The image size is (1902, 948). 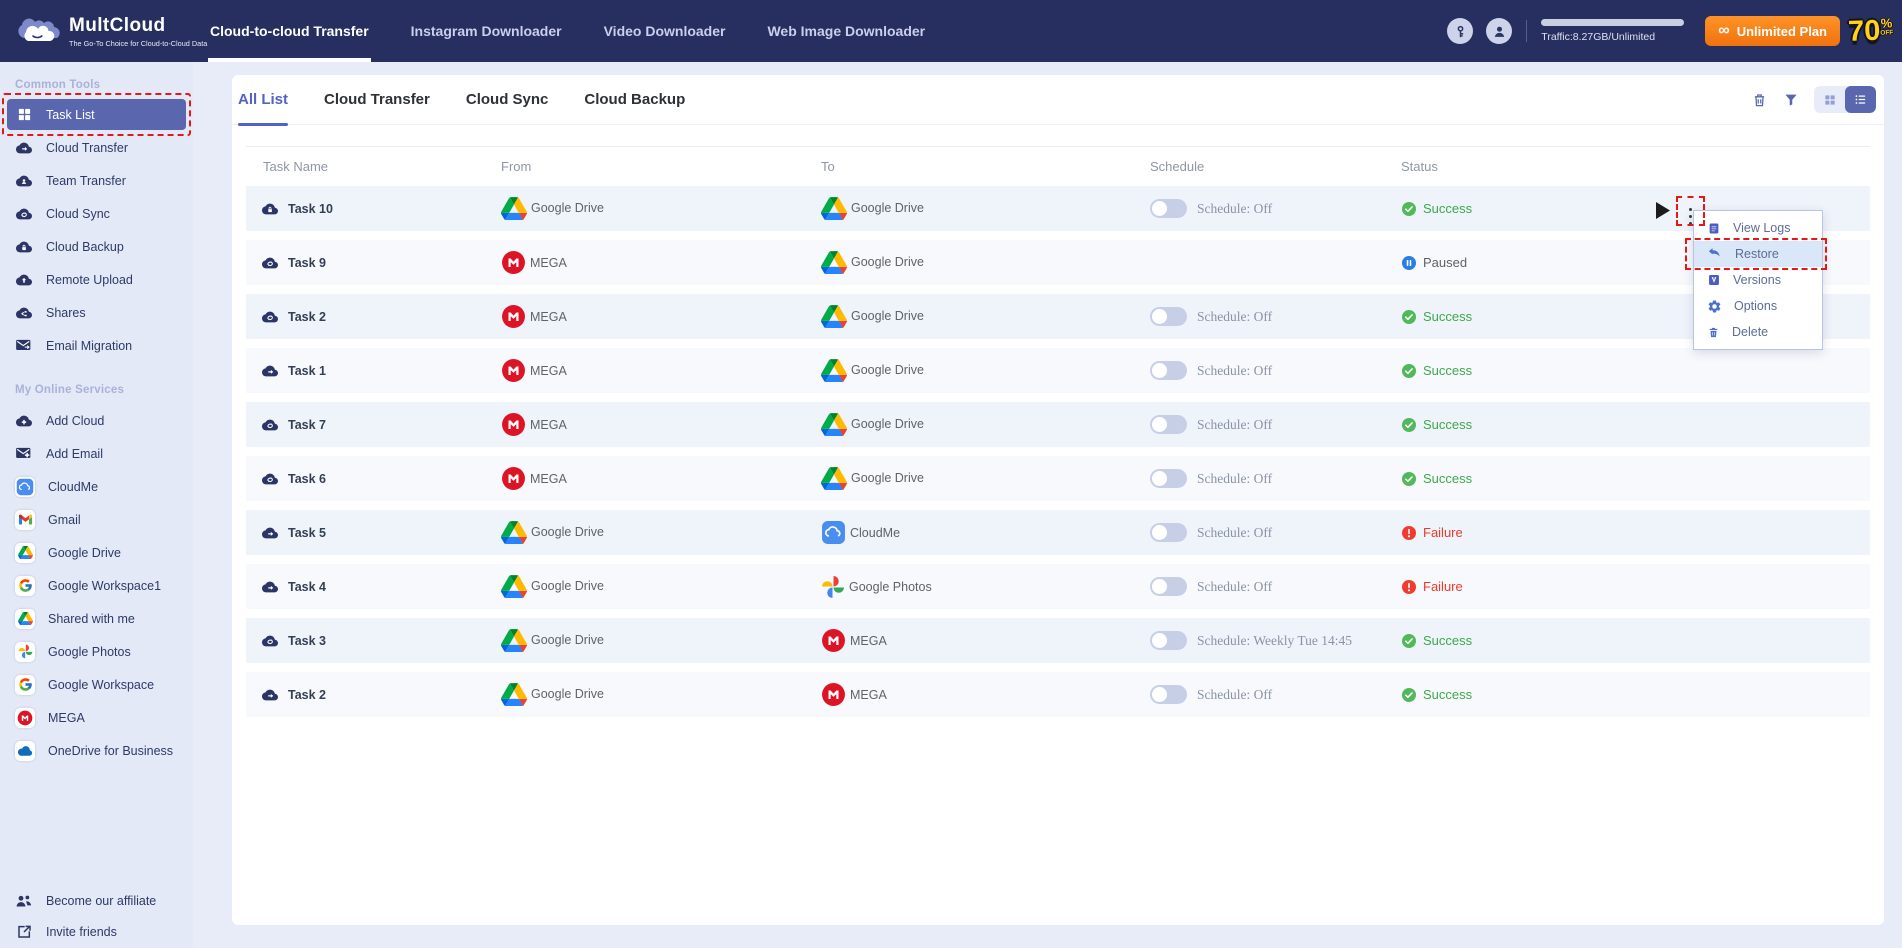 I want to click on discount-badge: 70 % OFF, so click(x=1871, y=31).